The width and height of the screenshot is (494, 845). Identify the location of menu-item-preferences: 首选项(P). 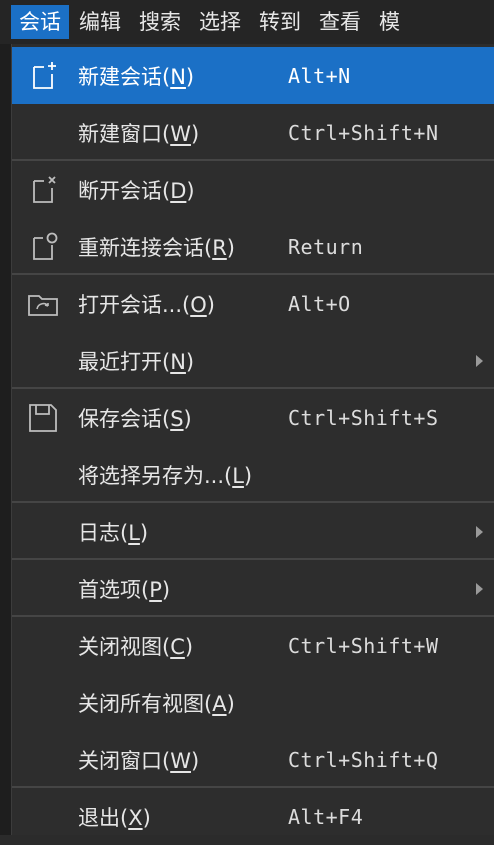
(253, 588).